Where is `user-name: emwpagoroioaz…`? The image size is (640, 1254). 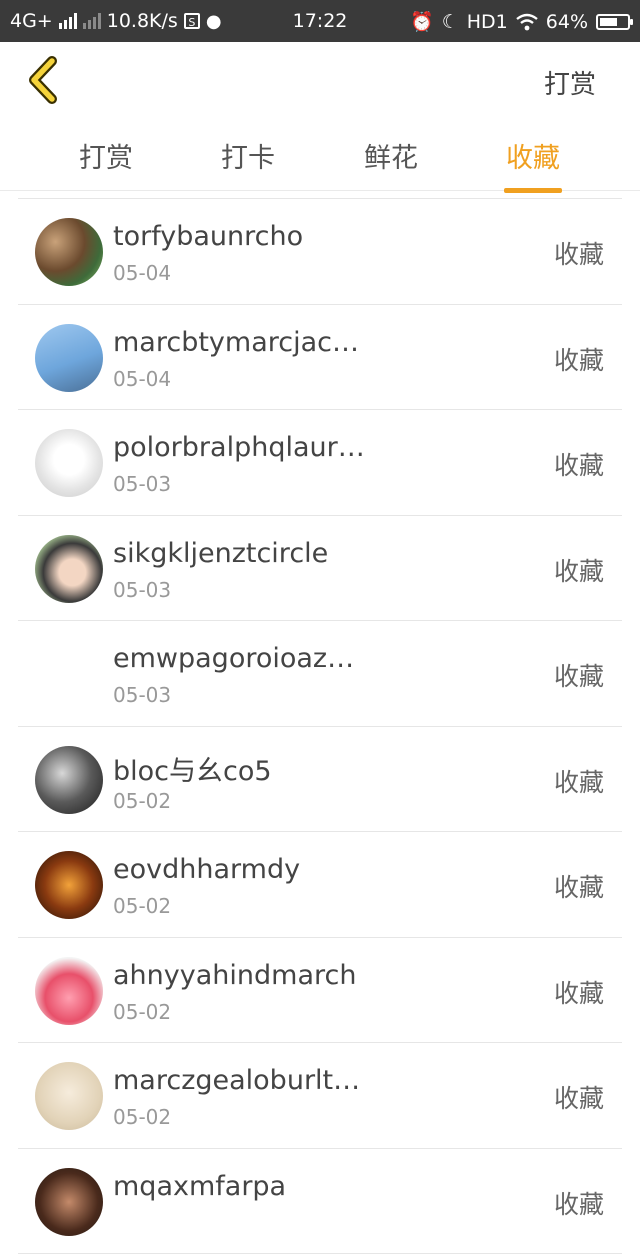
user-name: emwpagoroioaz… is located at coordinates (233, 658).